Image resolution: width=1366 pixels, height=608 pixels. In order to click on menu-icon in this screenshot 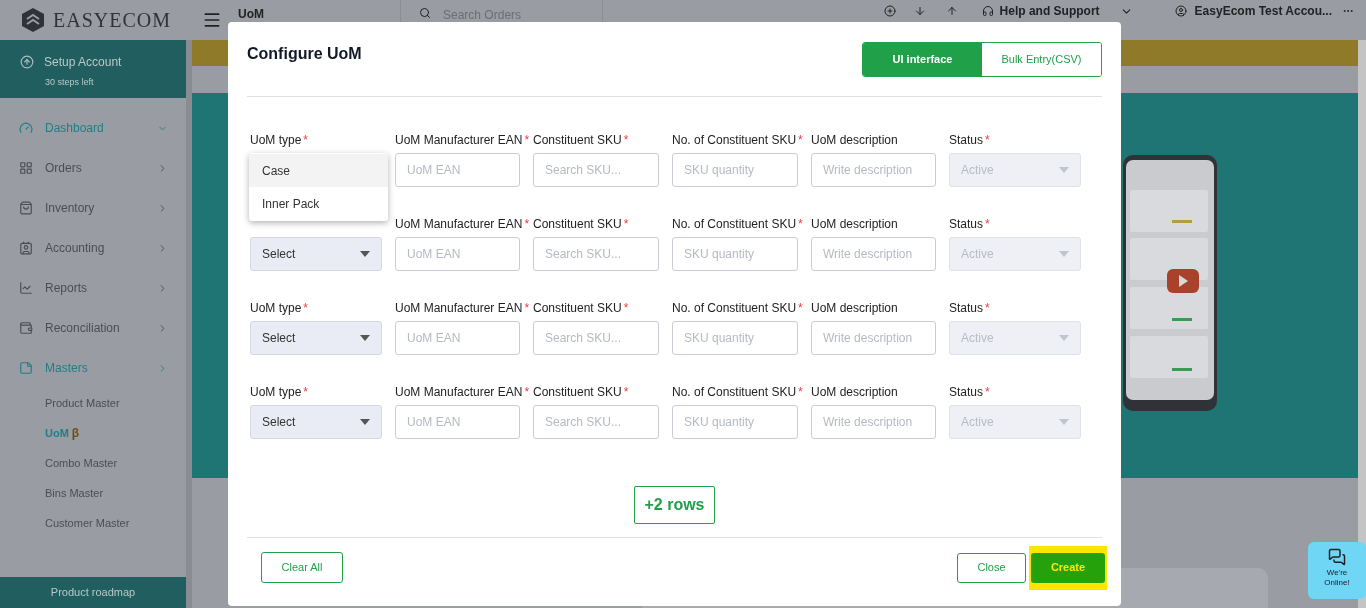, I will do `click(212, 20)`.